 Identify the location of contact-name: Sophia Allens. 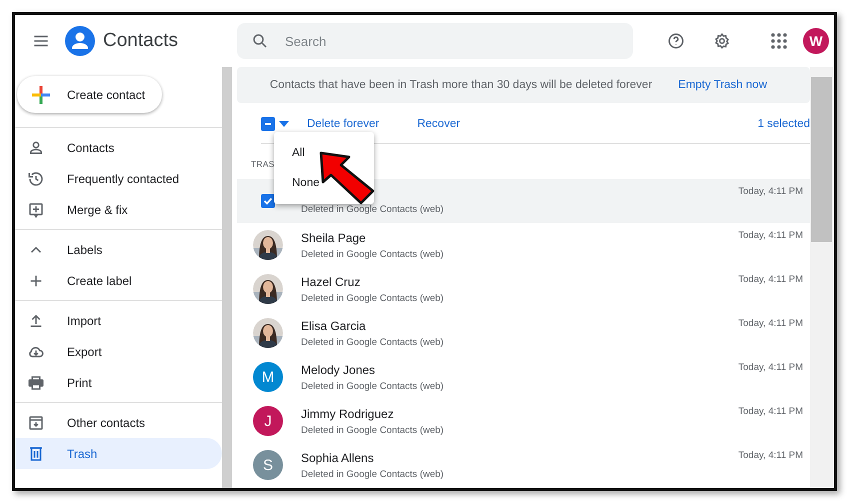
(338, 457).